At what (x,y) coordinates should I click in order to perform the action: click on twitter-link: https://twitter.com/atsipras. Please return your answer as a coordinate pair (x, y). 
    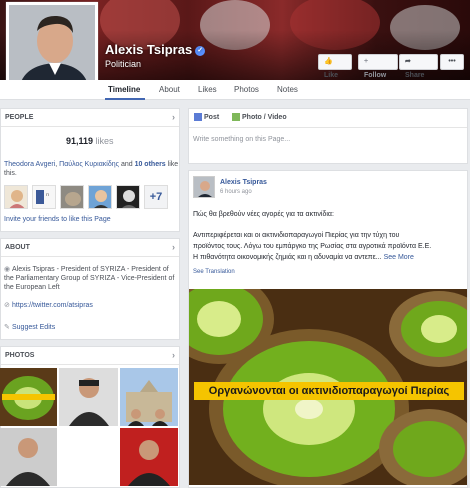
    Looking at the image, I should click on (52, 305).